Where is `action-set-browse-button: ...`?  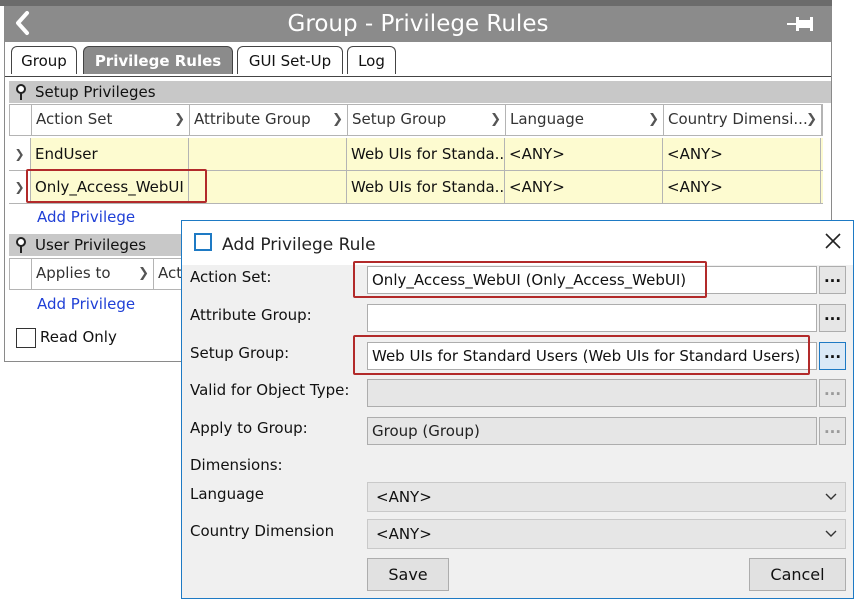 action-set-browse-button: ... is located at coordinates (832, 280).